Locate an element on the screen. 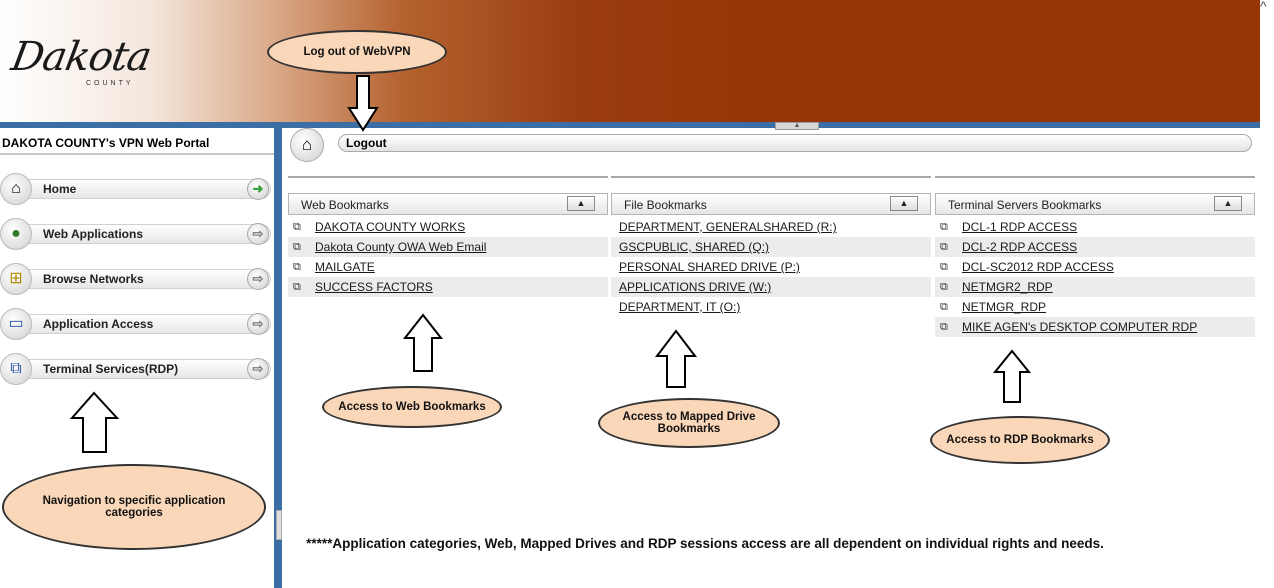 This screenshot has width=1274, height=588. terminal-bookmarks-header: Terminal Servers Bookmarks ▲ is located at coordinates (1095, 204).